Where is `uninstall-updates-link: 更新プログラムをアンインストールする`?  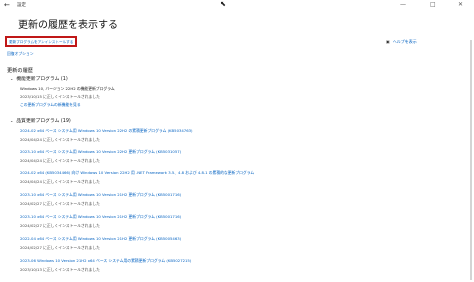
uninstall-updates-link: 更新プログラムをアンインストールする is located at coordinates (41, 41).